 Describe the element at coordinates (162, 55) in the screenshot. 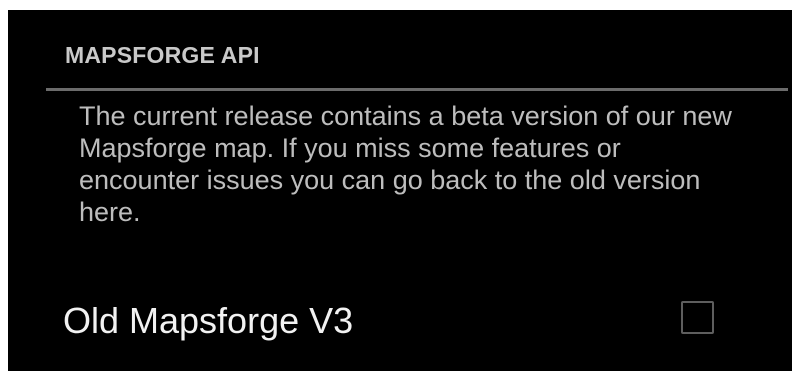

I see `section-header: MAPSFORGE API` at that location.